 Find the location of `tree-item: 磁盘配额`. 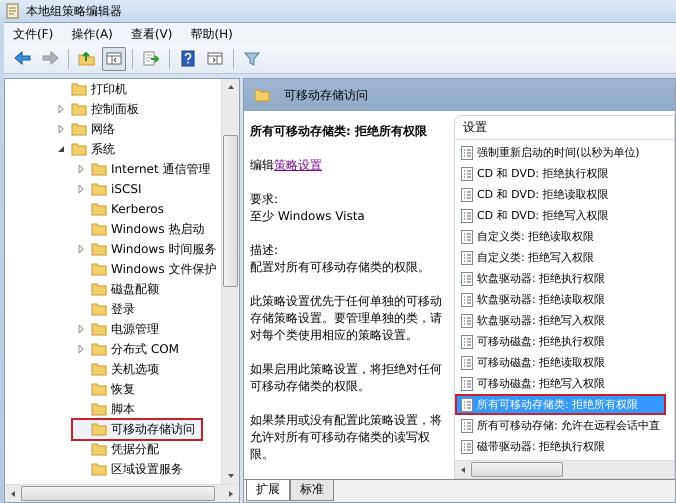

tree-item: 磁盘配额 is located at coordinates (117, 289).